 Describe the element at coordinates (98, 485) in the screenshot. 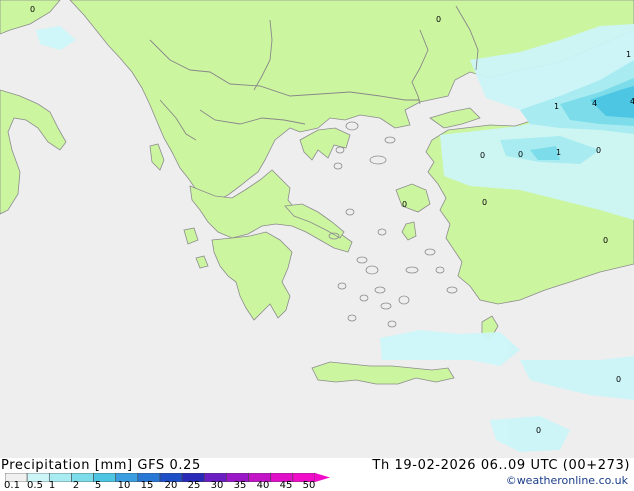

I see `legend-tick-label: 5` at that location.